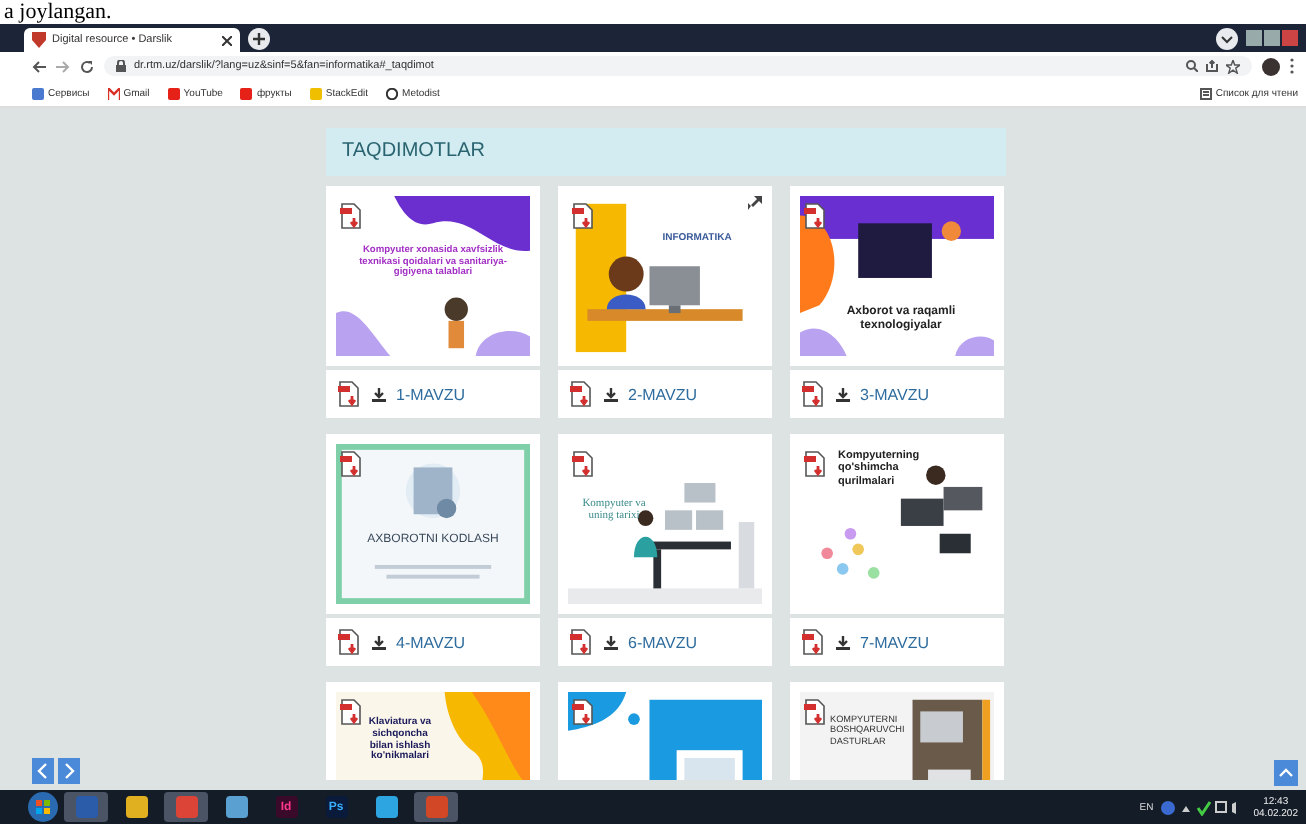 Image resolution: width=1306 pixels, height=824 pixels. Describe the element at coordinates (87, 66) in the screenshot. I see `reload-icon` at that location.